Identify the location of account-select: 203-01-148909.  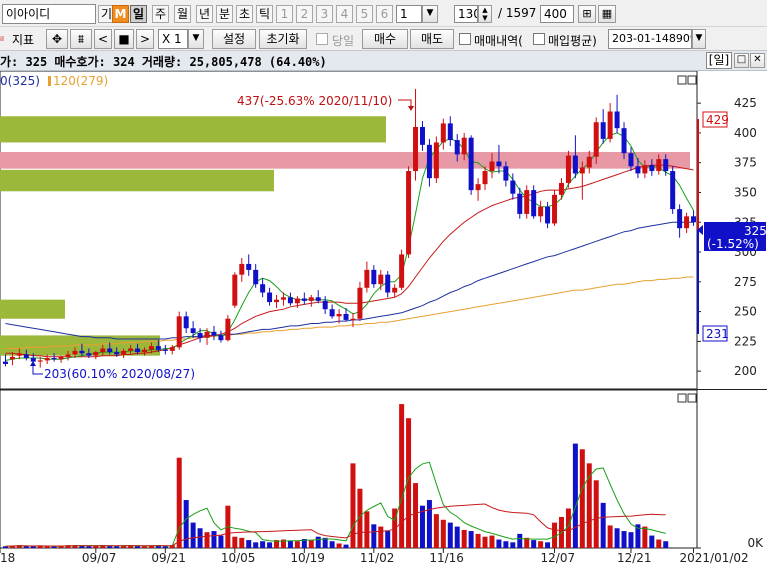
(650, 39).